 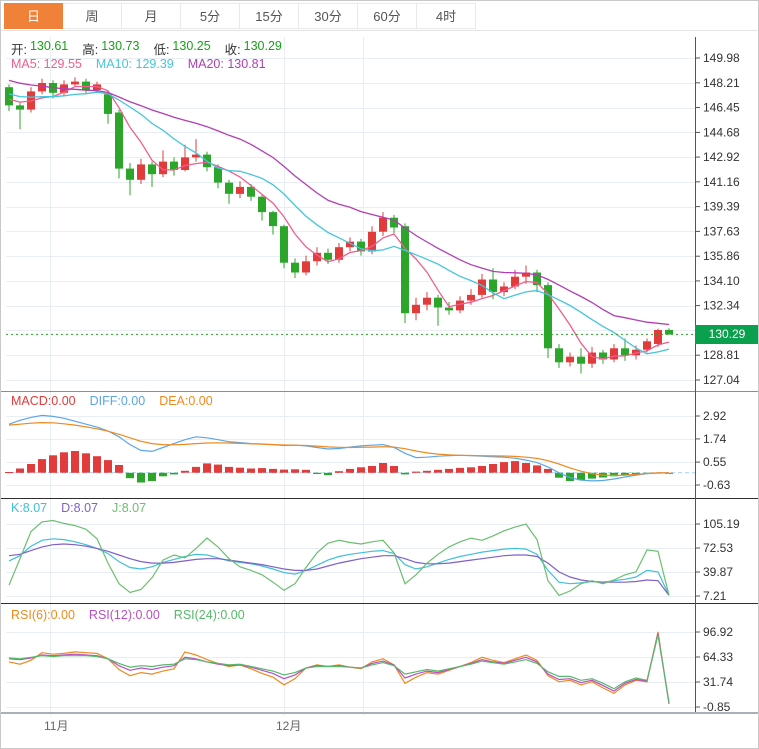 I want to click on svg-text: 132.34, so click(x=721, y=306).